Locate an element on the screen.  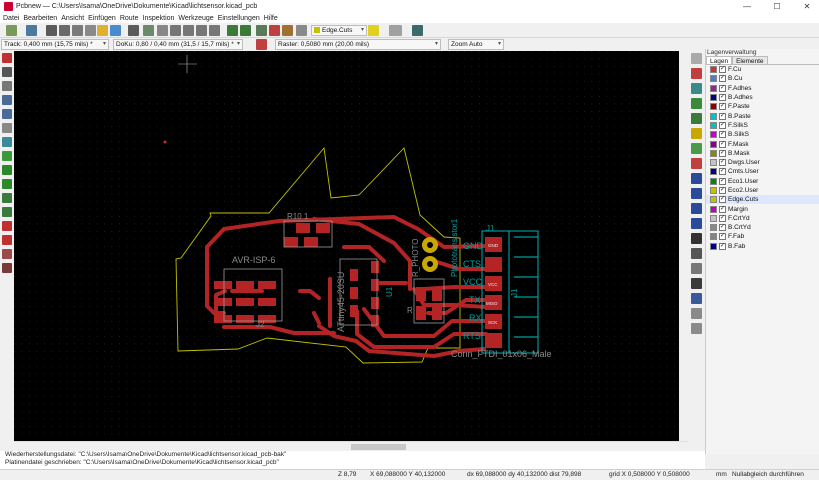
layer-row-f-mask: ✓ F.Mask is located at coordinates (762, 143).